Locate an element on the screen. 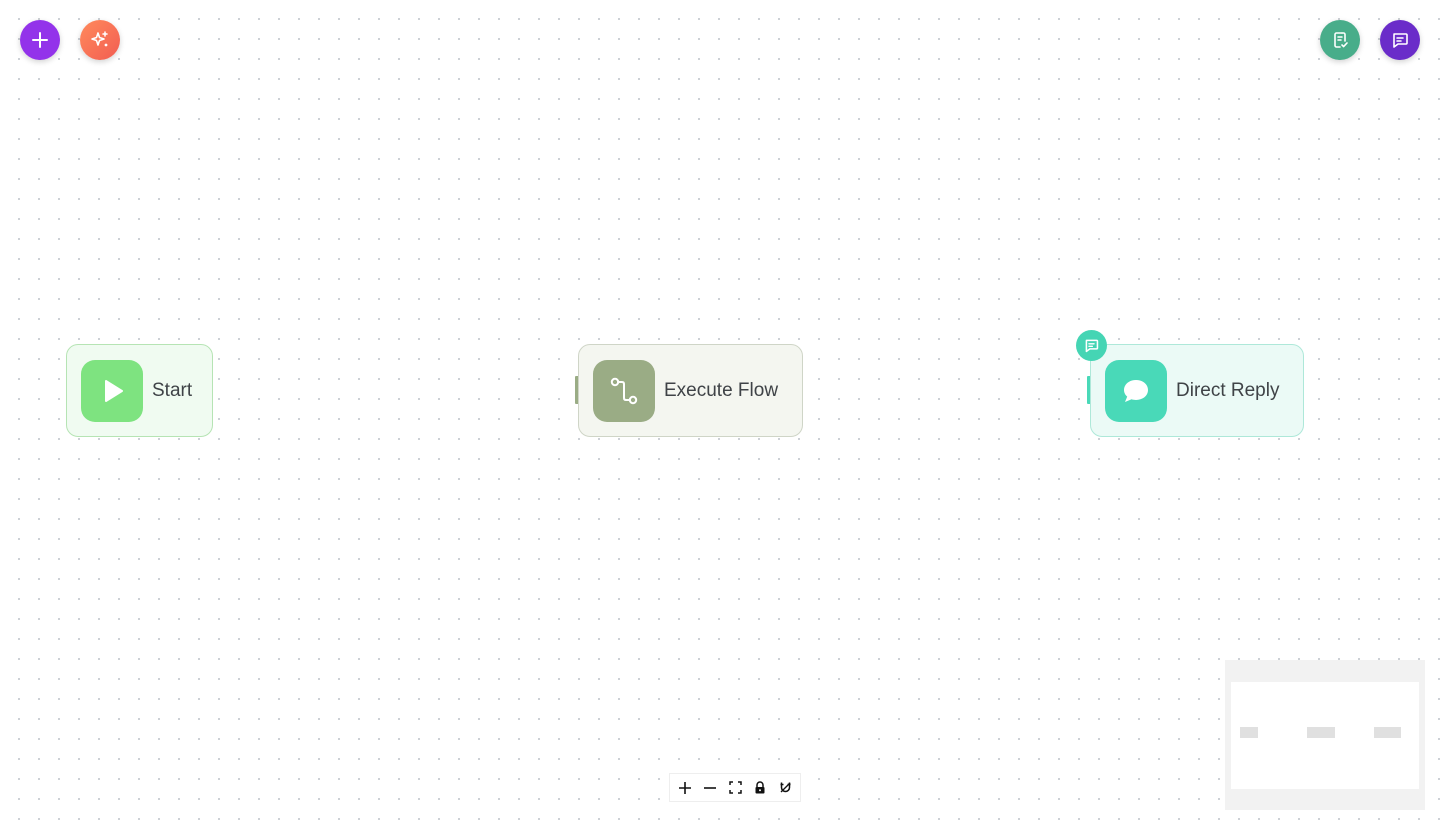 The image size is (1440, 830). lock-button is located at coordinates (760, 788).